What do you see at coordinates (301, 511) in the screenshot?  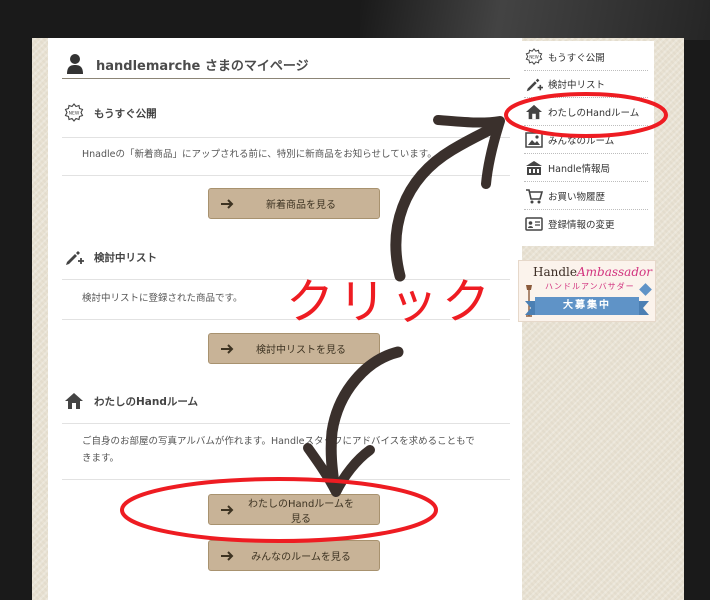 I see `button-label: わたしのHandルームを見る` at bounding box center [301, 511].